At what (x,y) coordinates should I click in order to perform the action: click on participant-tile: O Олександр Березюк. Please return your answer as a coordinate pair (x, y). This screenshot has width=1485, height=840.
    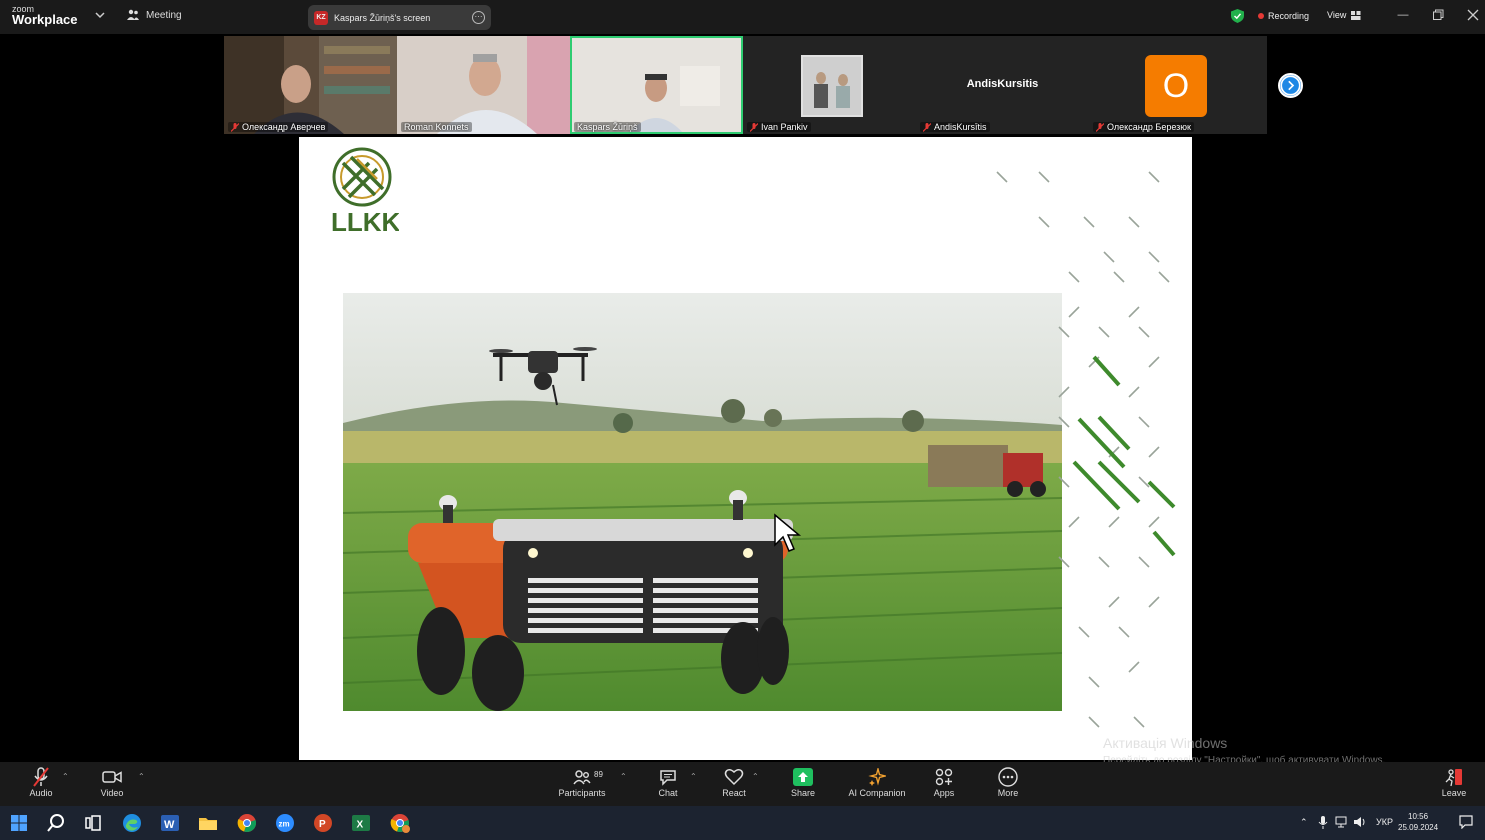
    Looking at the image, I should click on (1175, 85).